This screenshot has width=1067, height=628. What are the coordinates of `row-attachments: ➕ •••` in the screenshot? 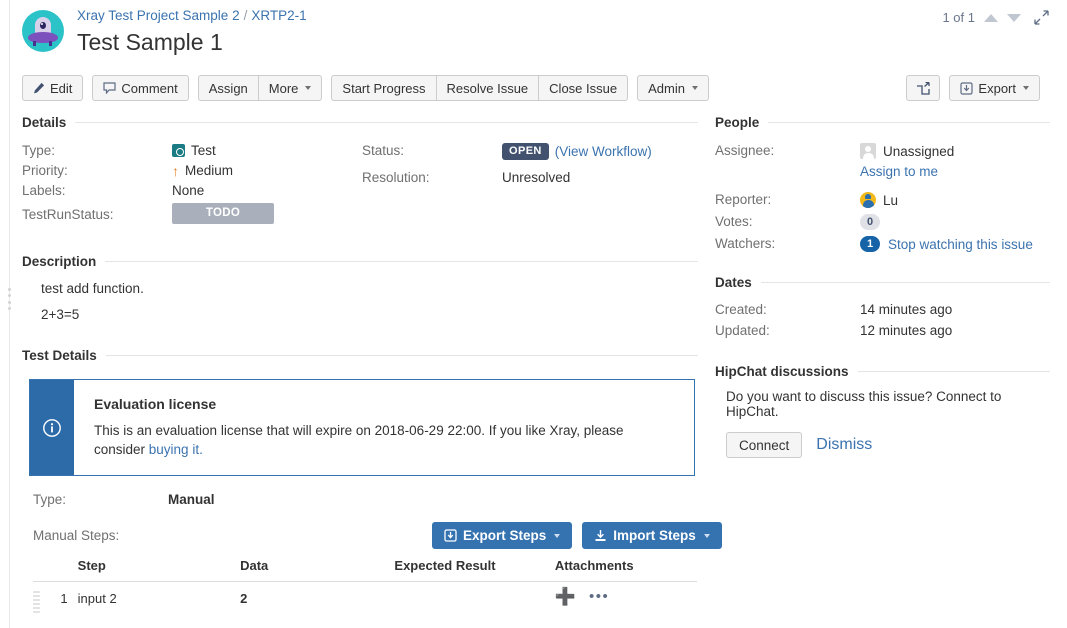 It's located at (626, 599).